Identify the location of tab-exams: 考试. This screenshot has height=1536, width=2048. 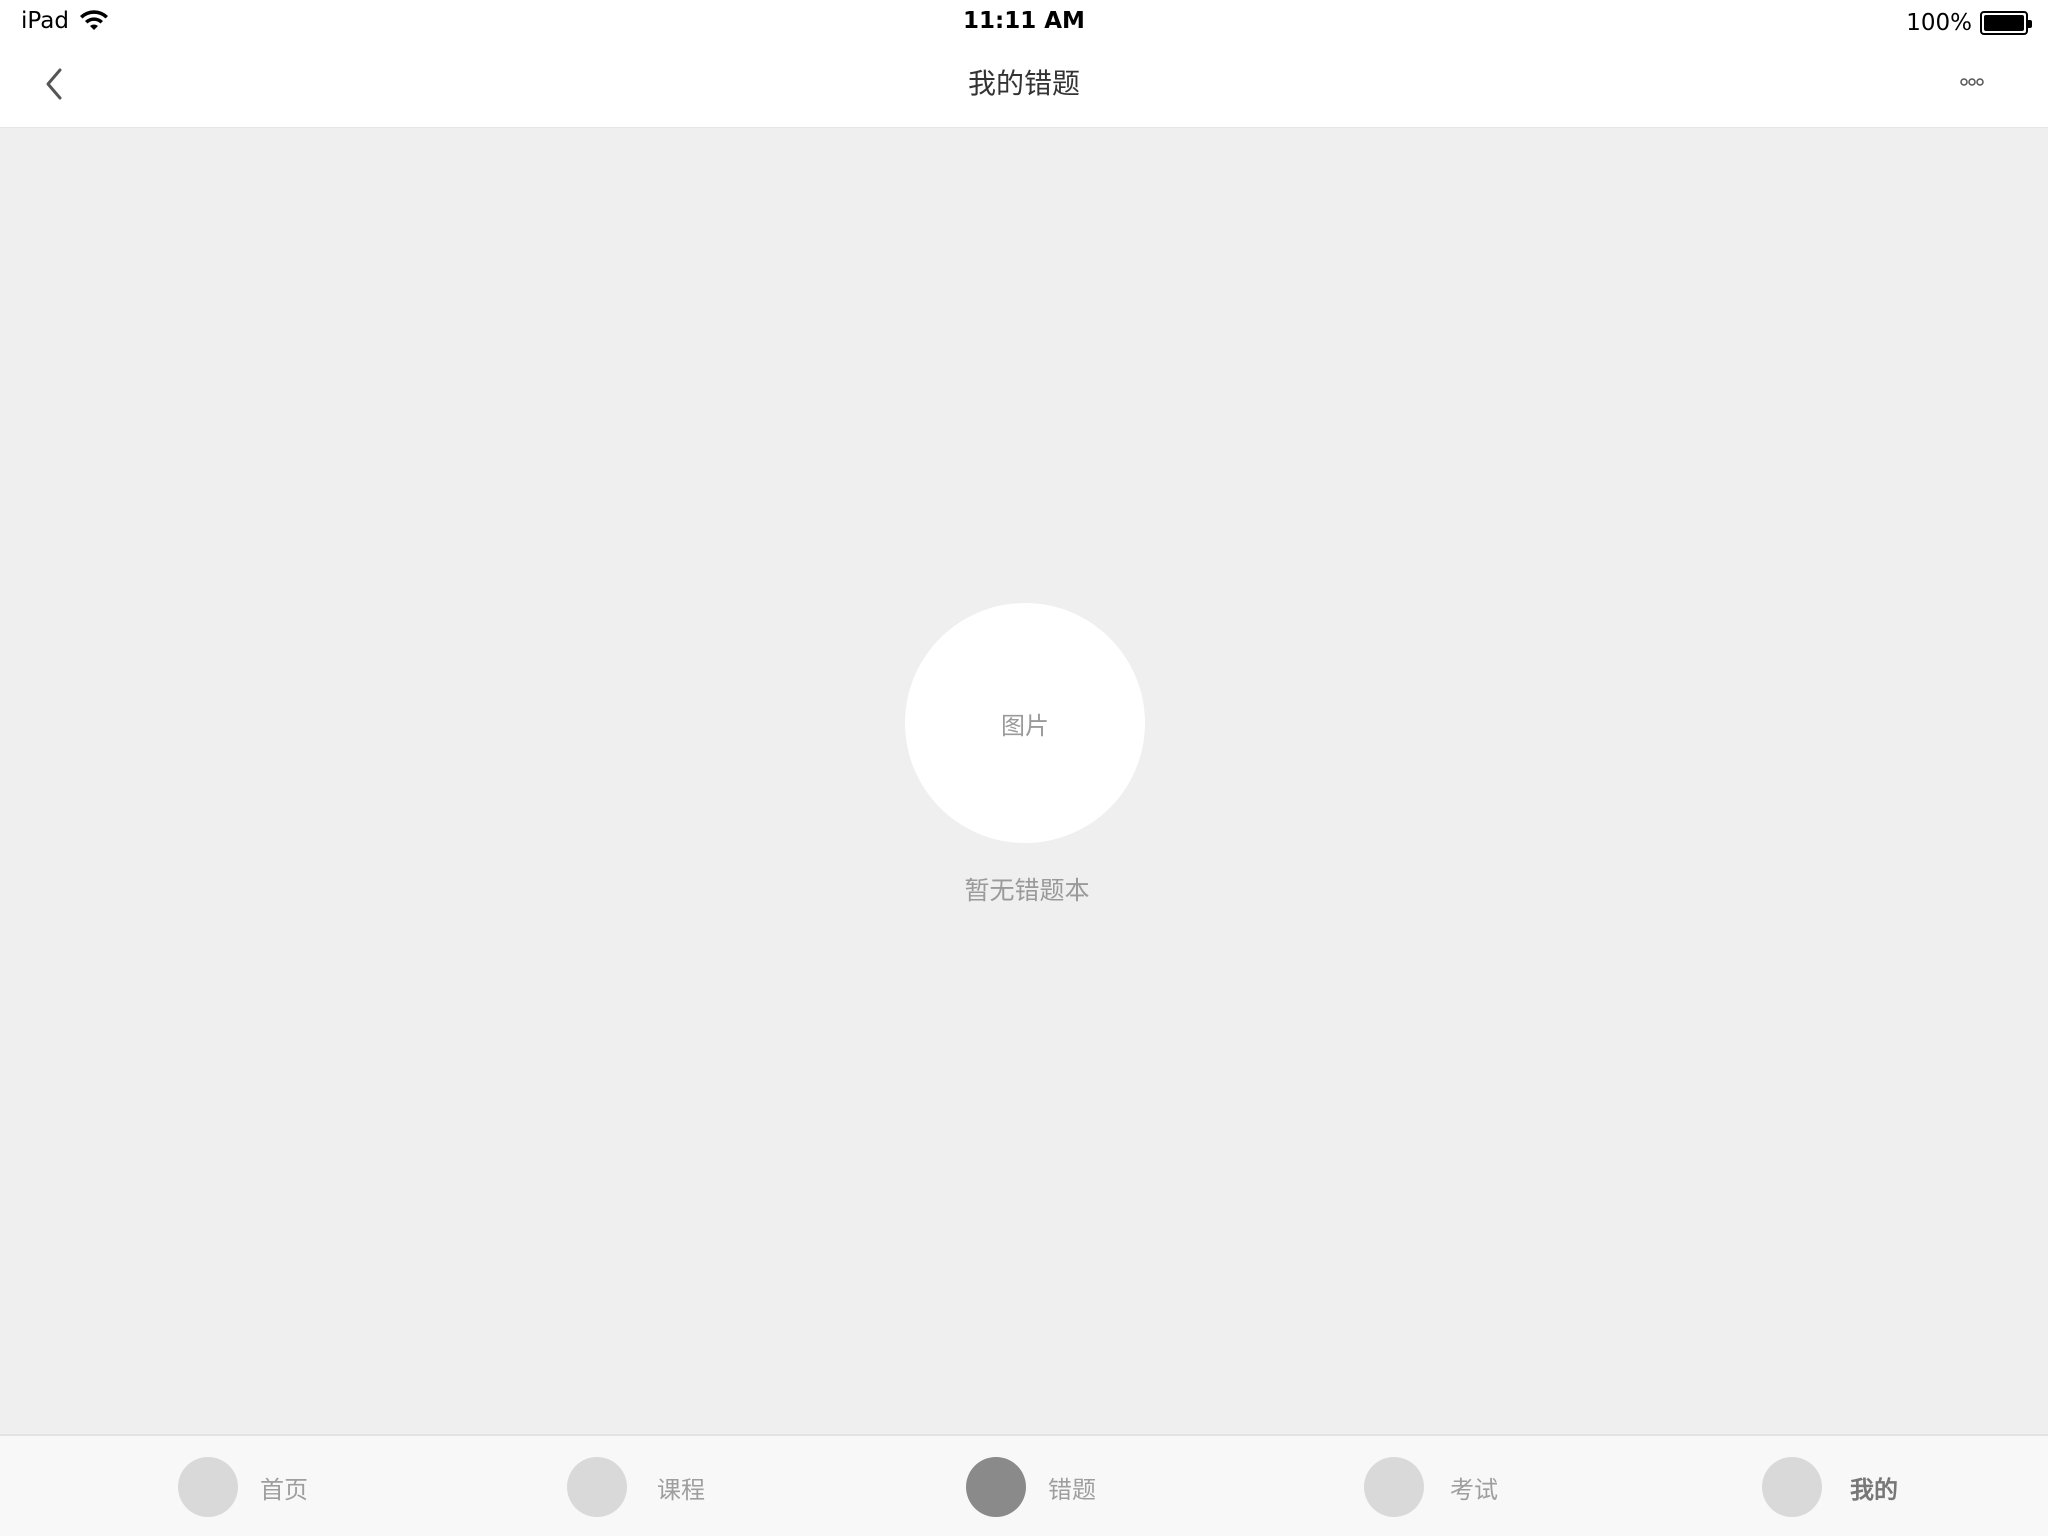
(1431, 1487).